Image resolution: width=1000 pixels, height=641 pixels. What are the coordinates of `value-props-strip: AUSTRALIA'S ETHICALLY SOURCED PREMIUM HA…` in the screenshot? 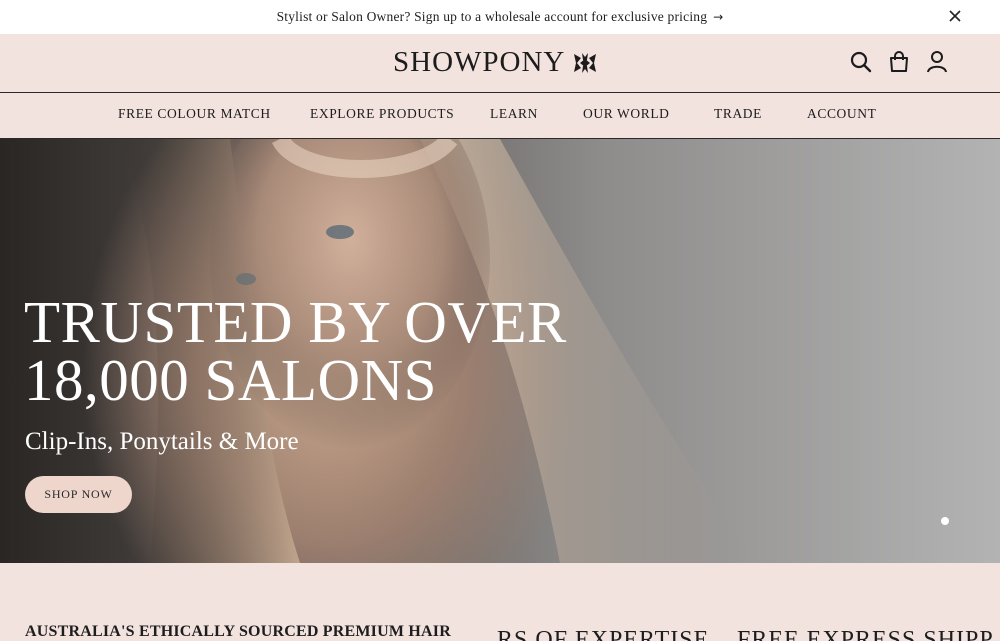 It's located at (500, 602).